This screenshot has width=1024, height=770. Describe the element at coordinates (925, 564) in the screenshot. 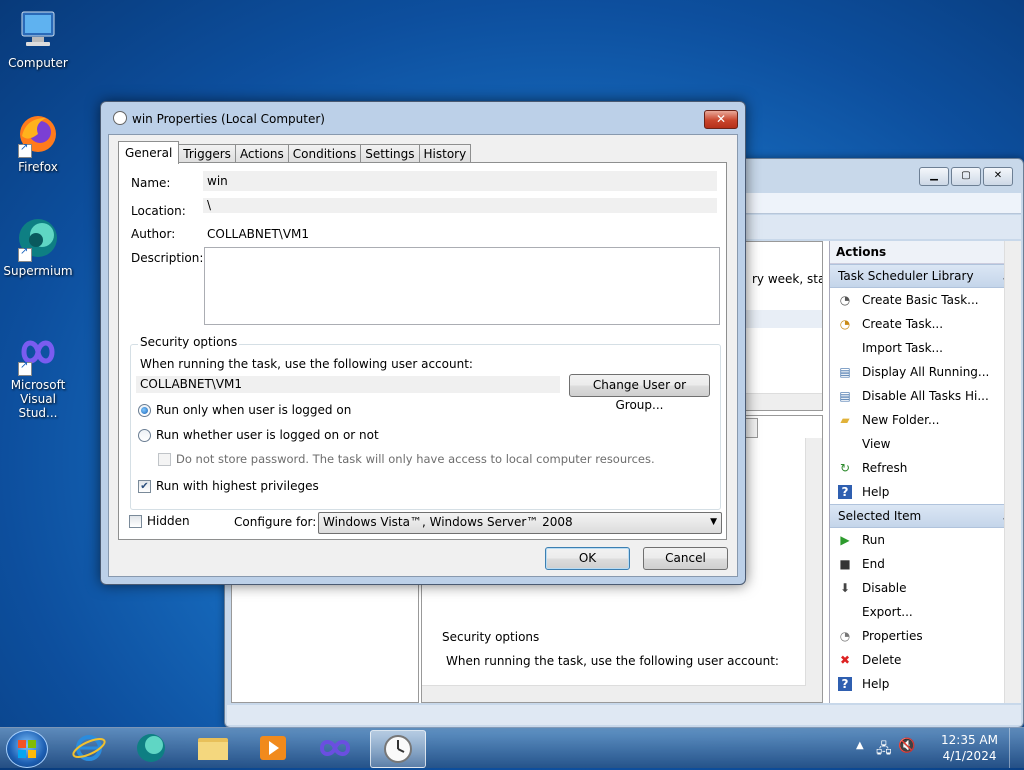

I see `selected-action-end: ■ End` at that location.